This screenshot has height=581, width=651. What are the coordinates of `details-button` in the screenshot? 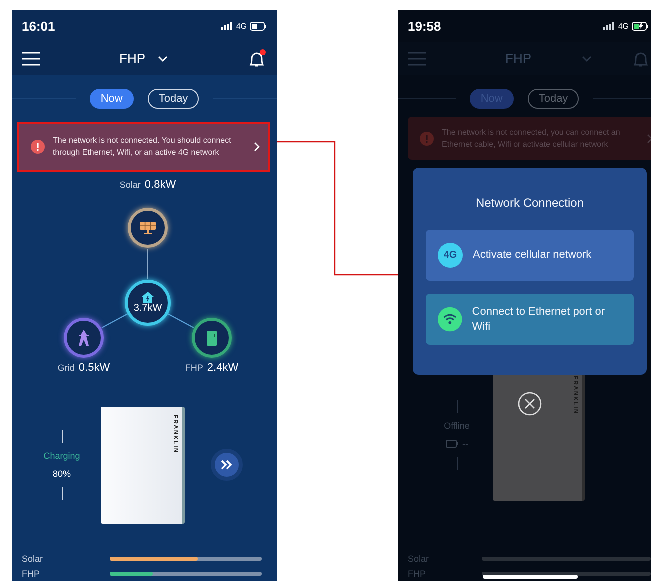 It's located at (227, 465).